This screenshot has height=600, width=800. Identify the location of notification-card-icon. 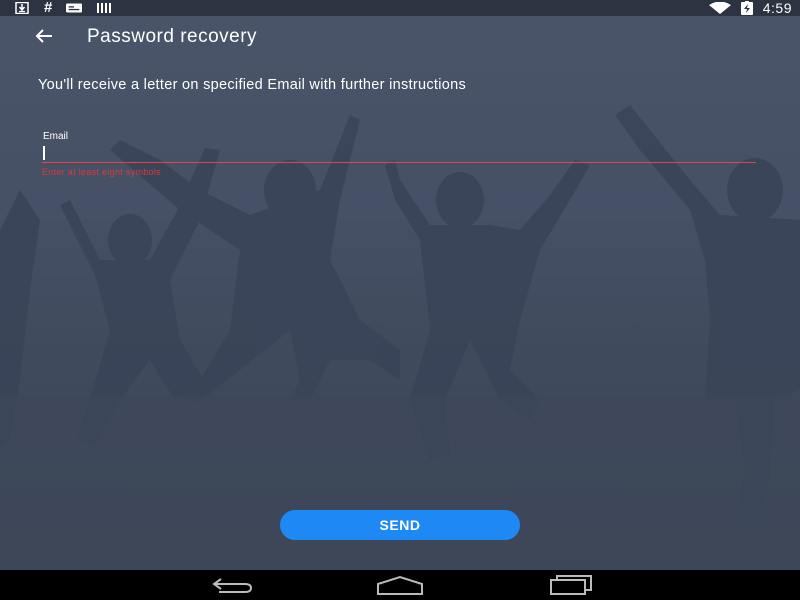
(74, 8).